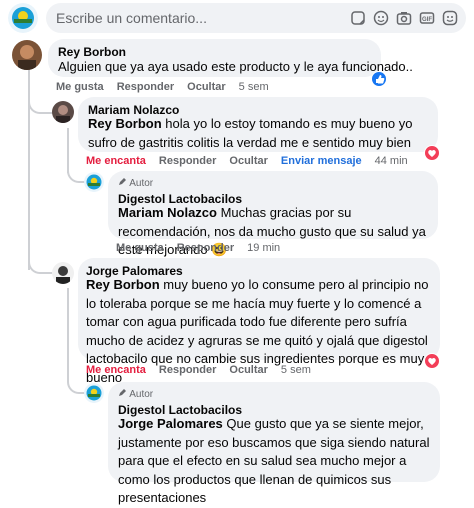 This screenshot has height=508, width=474. I want to click on like-reaction-icon, so click(379, 79).